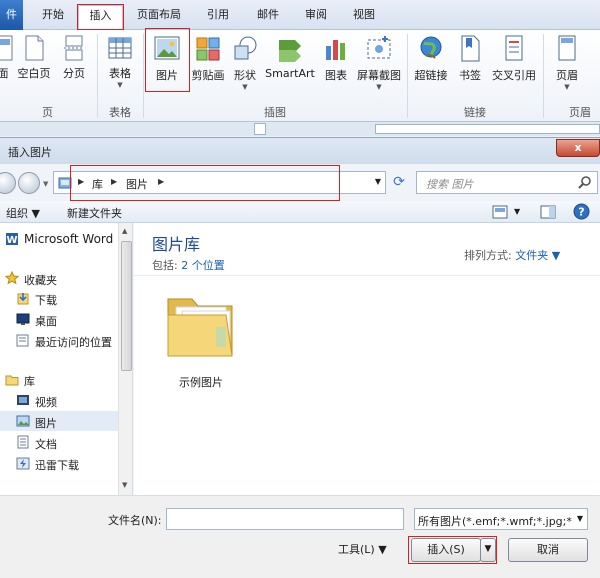 The image size is (600, 578). I want to click on document-icon, so click(23, 442).